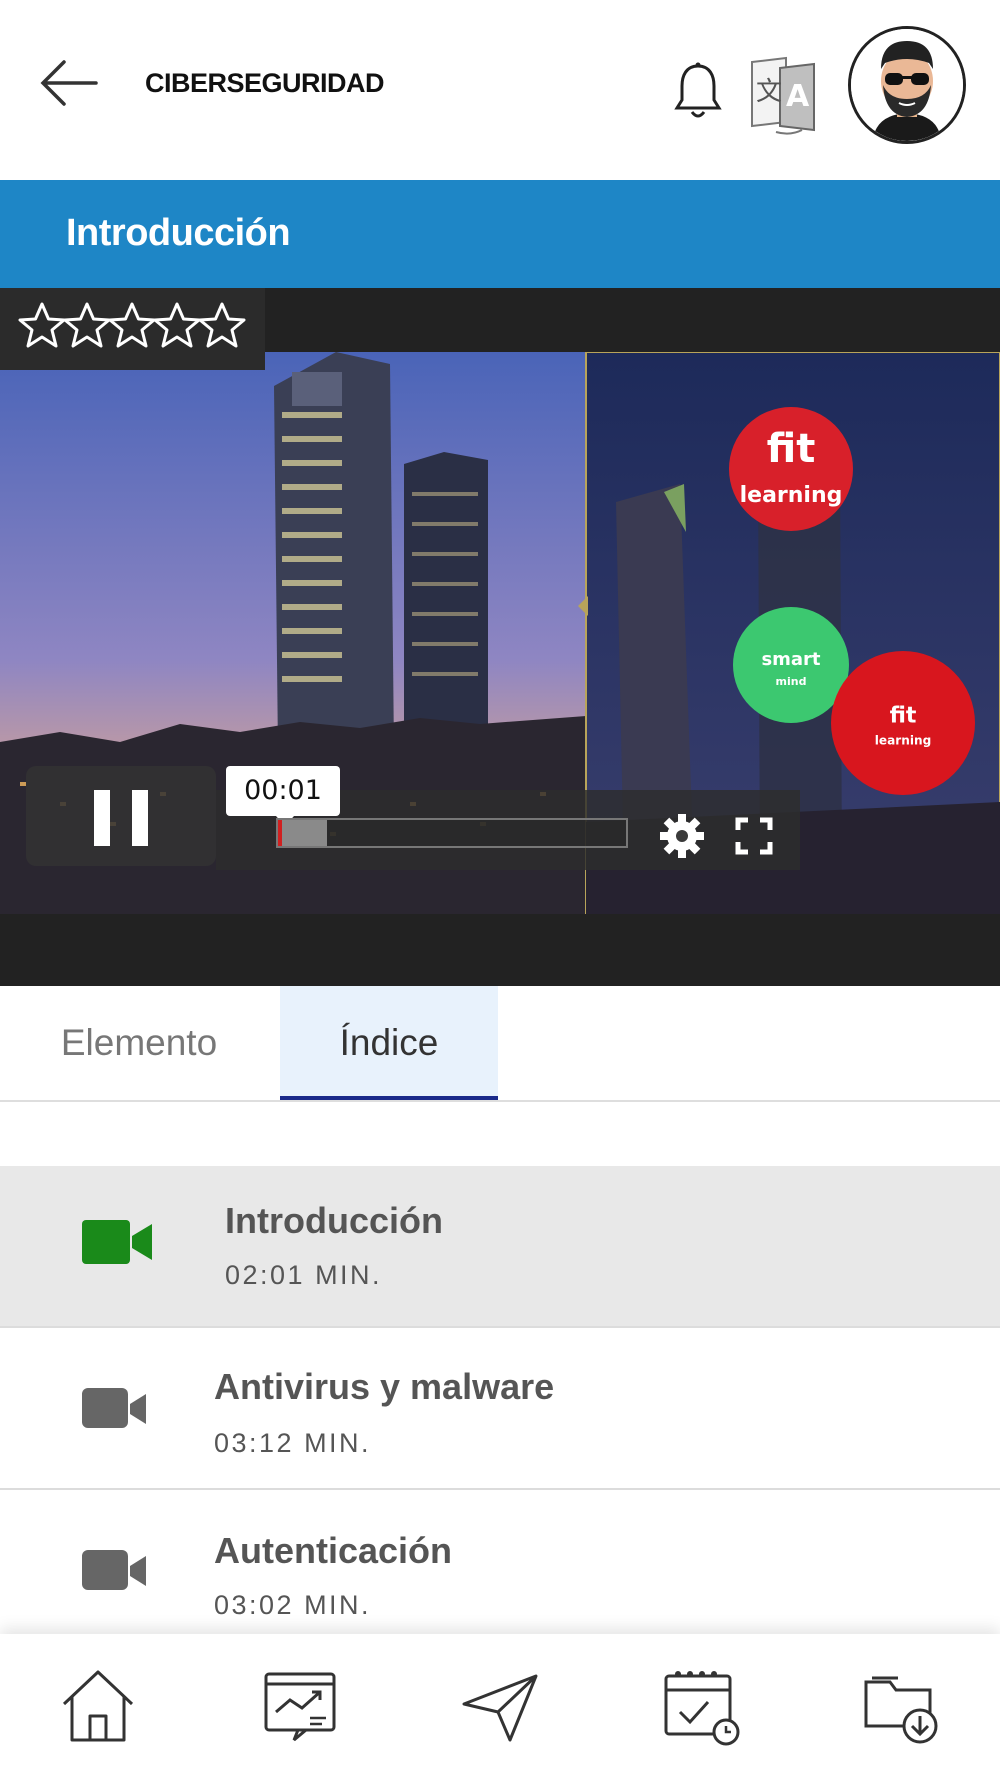  Describe the element at coordinates (698, 91) in the screenshot. I see `bell-icon` at that location.